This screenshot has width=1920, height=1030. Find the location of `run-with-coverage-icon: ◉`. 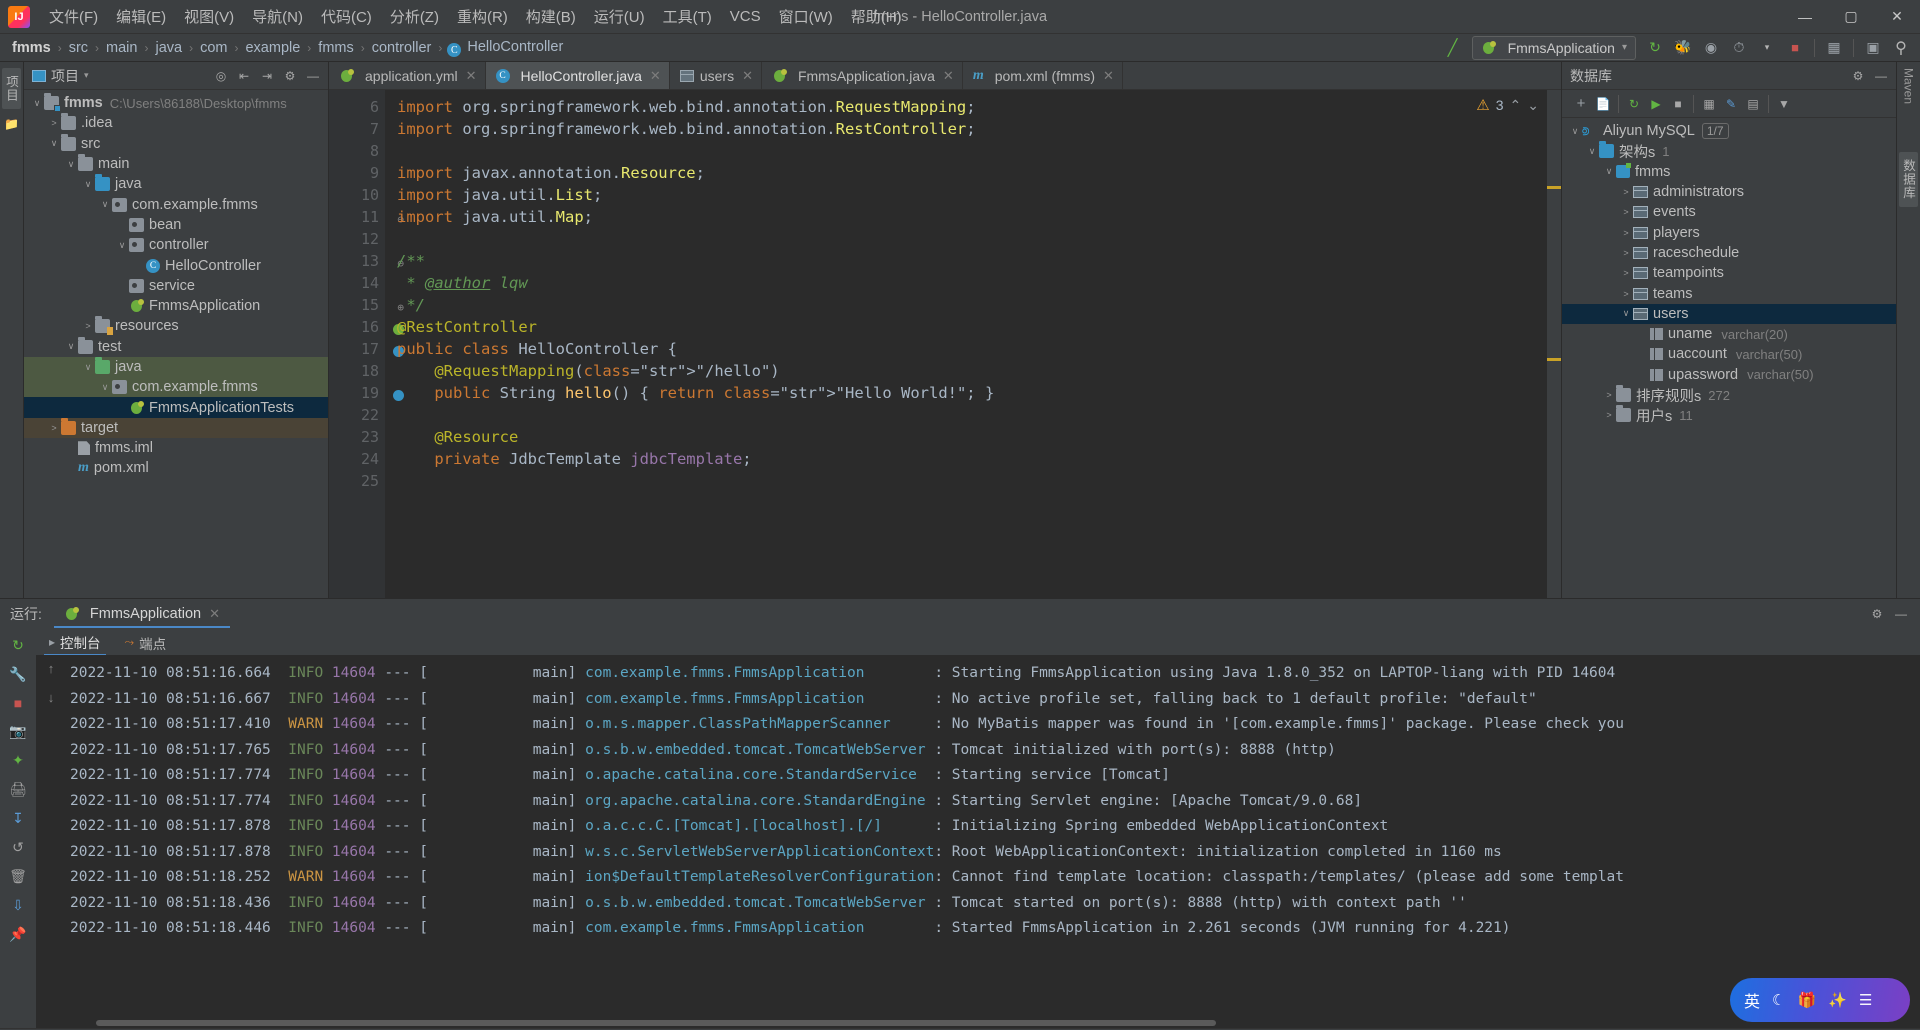

run-with-coverage-icon: ◉ is located at coordinates (1711, 48).